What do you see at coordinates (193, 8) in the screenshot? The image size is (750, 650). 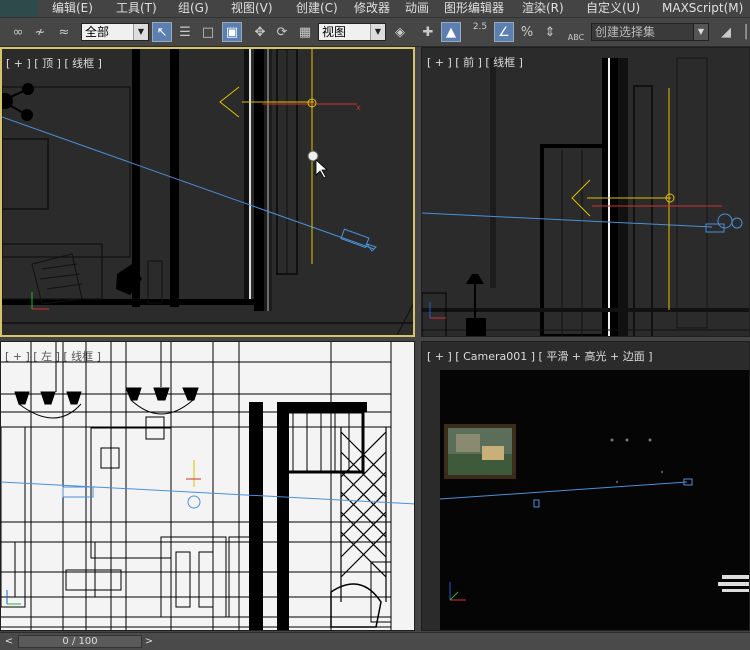 I see `menu-group: 组(G)` at bounding box center [193, 8].